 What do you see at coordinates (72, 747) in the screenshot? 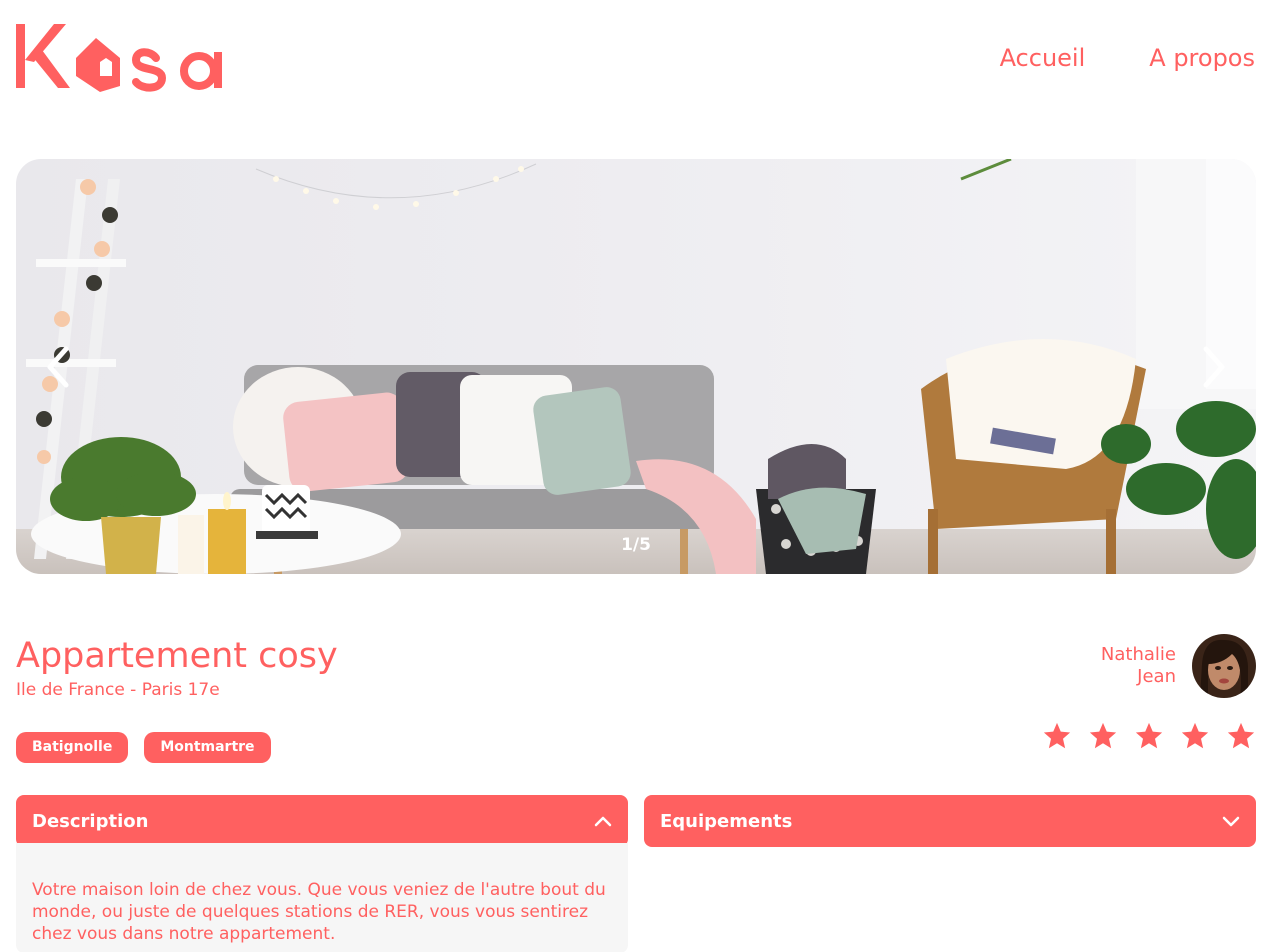
I see `tag-batignolle: Batignolle` at bounding box center [72, 747].